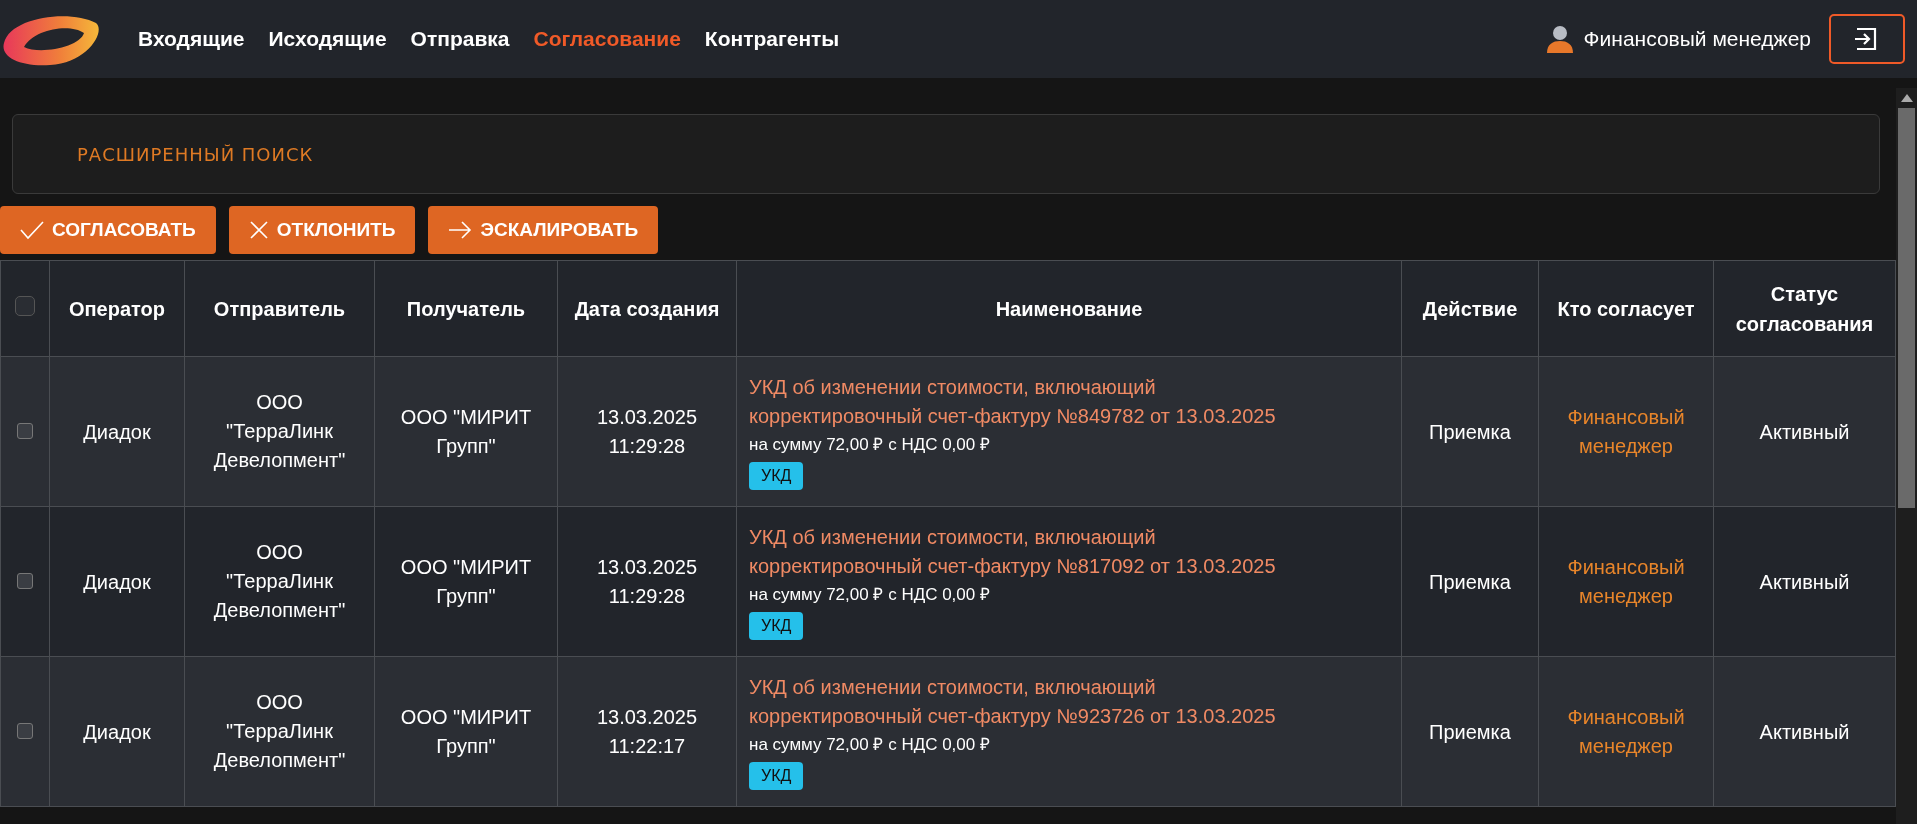 The image size is (1917, 824). What do you see at coordinates (1040, 702) in the screenshot?
I see `document-link: УКД об изменении стоимости, включающий корректировочный счет-фактуру №923726 от 13.03.2025` at bounding box center [1040, 702].